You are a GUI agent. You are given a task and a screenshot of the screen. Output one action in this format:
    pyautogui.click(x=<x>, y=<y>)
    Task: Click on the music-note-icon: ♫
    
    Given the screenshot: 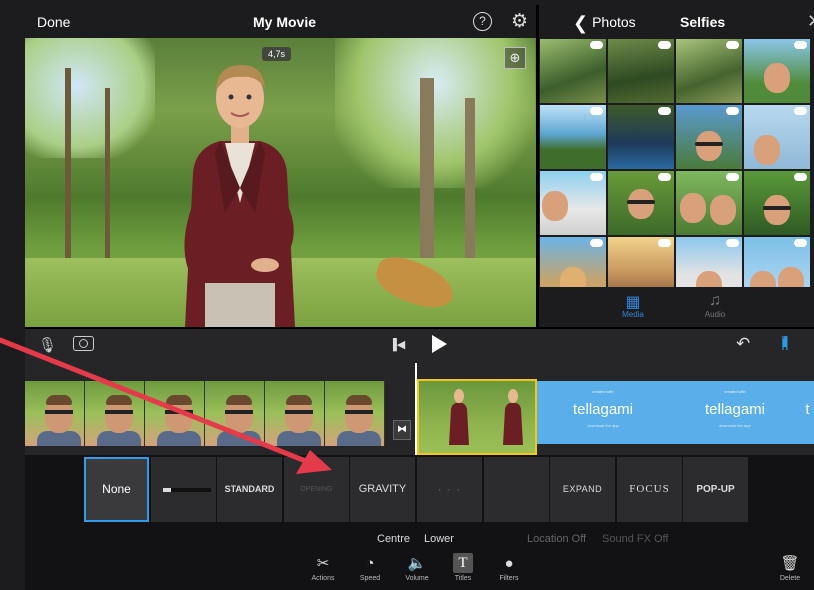 What is the action you would take?
    pyautogui.click(x=715, y=300)
    